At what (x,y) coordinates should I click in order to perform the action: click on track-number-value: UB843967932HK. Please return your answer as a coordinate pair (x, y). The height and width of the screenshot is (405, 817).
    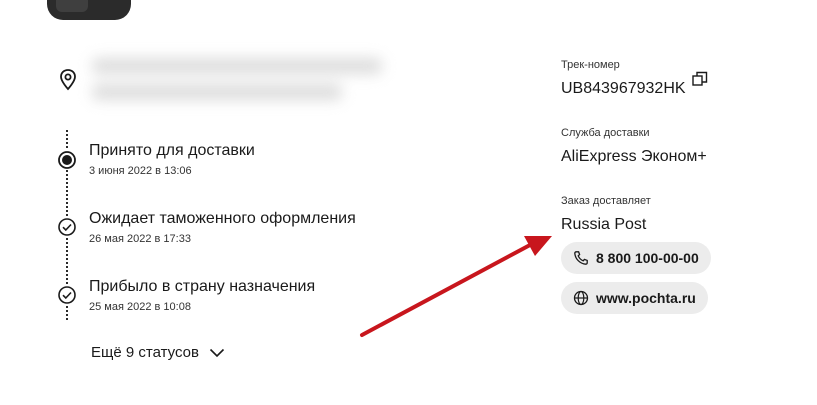
    Looking at the image, I should click on (623, 88).